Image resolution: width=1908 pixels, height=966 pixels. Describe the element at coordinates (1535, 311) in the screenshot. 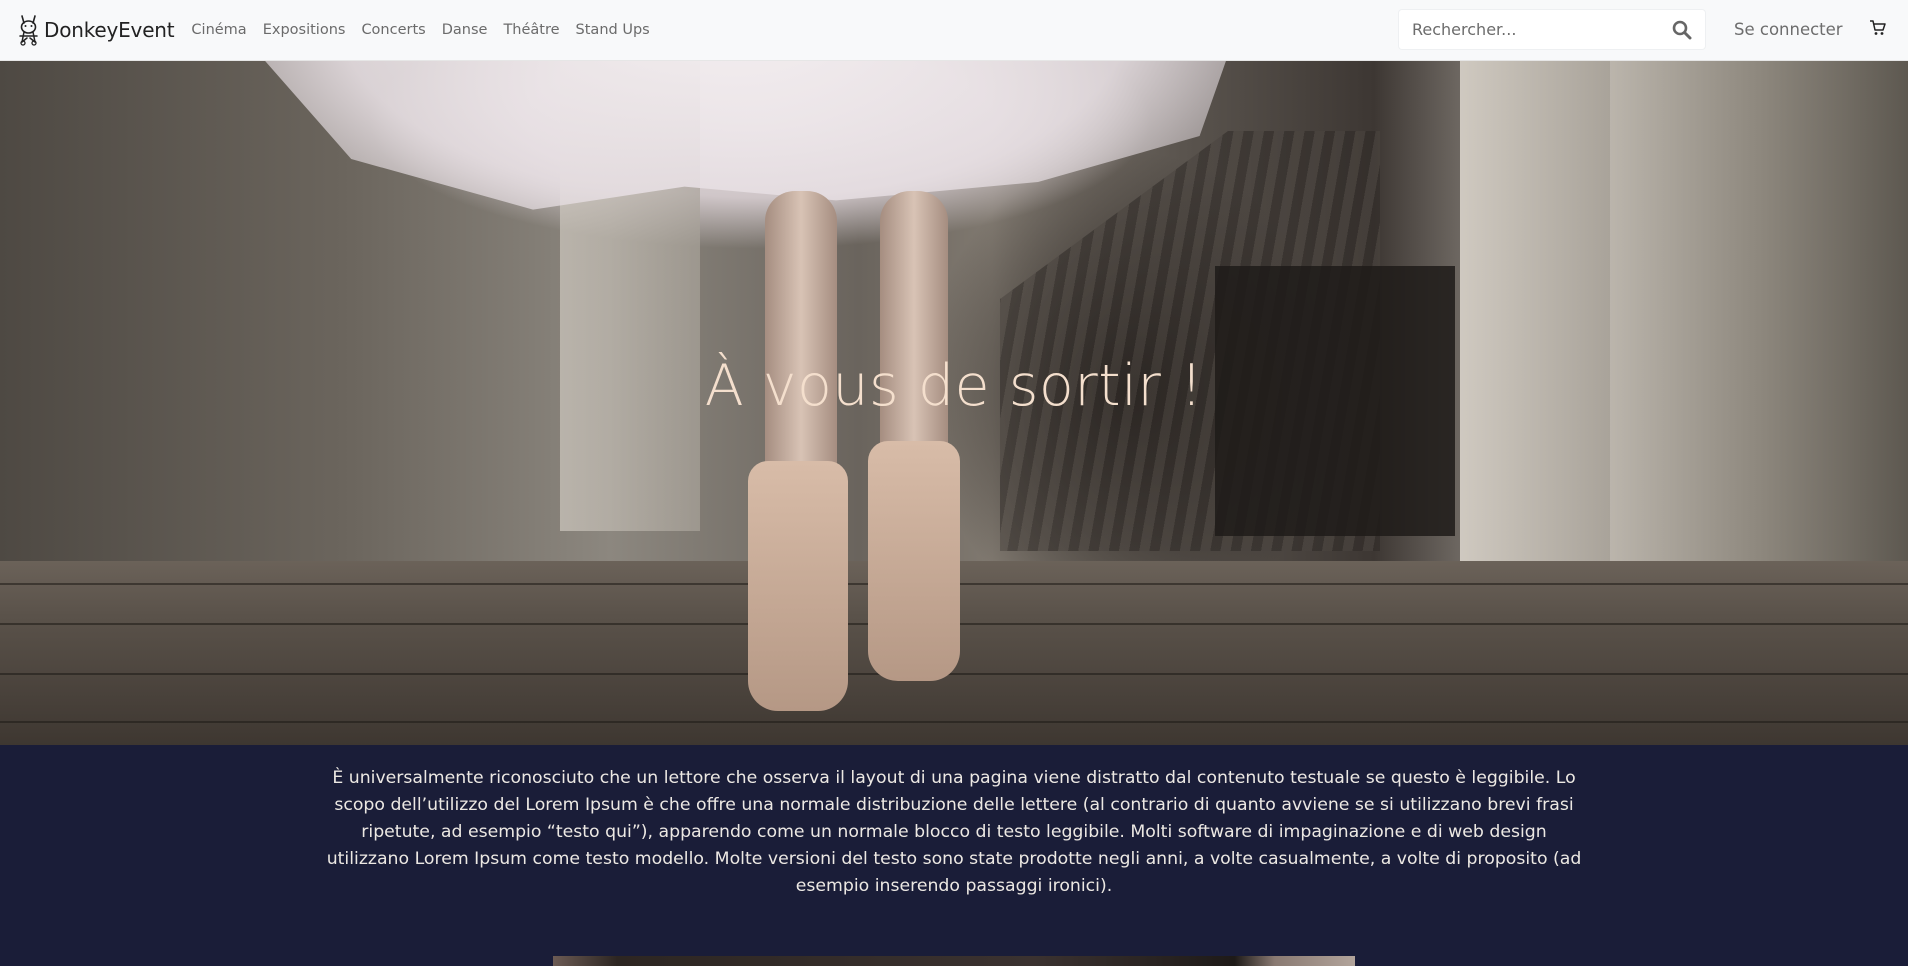

I see `hero-background-pillar` at that location.